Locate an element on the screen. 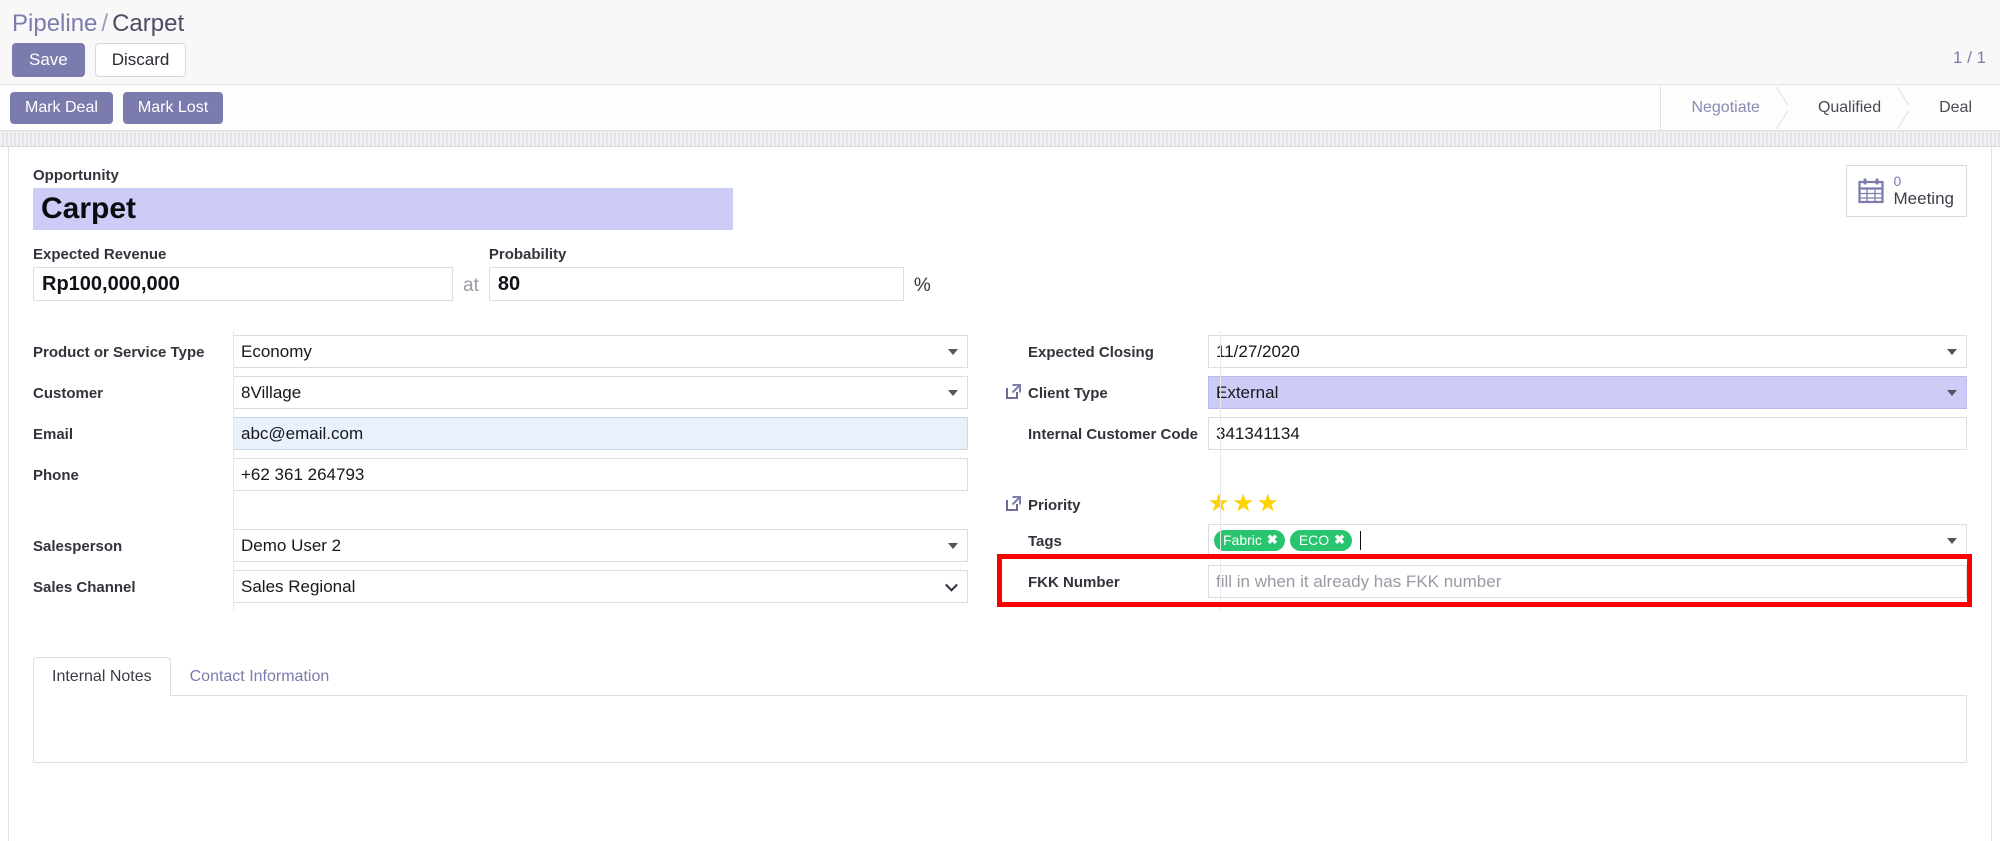  field-row-salesperson: Salesperson Demo User 2 is located at coordinates (500, 545).